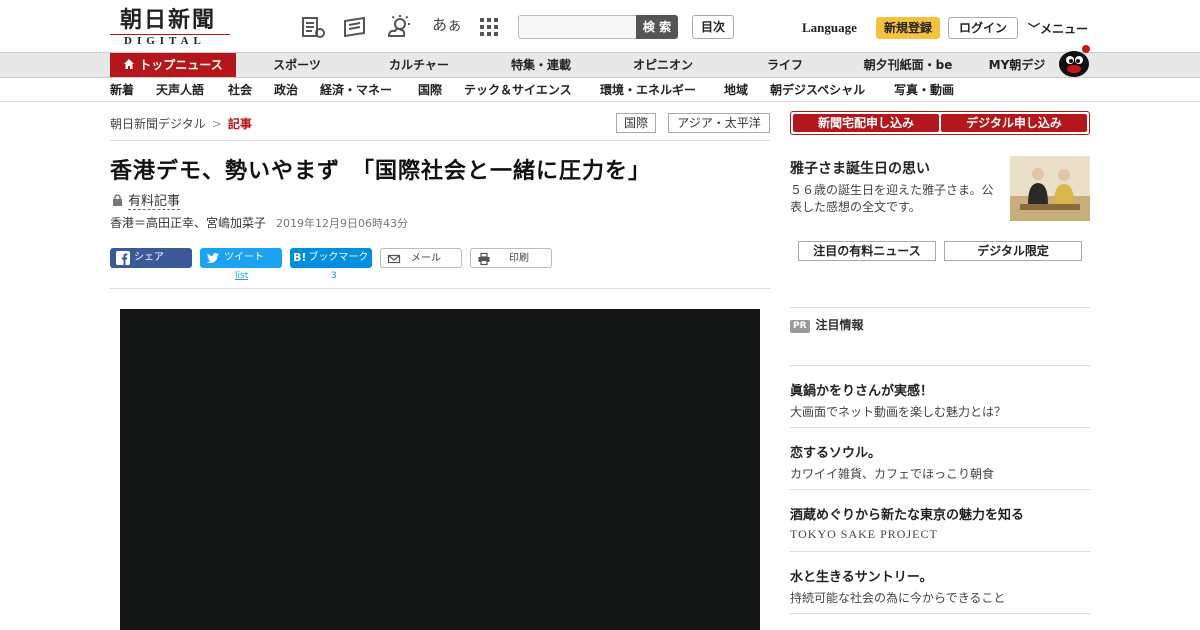 The width and height of the screenshot is (1200, 630). What do you see at coordinates (484, 259) in the screenshot?
I see `printer-icon` at bounding box center [484, 259].